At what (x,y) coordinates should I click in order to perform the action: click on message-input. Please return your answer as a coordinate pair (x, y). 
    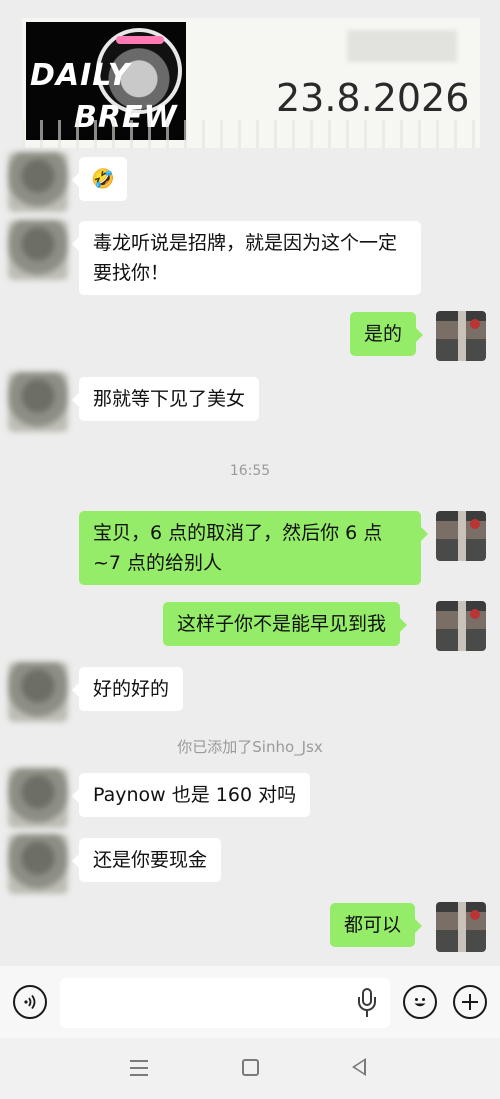
    Looking at the image, I should click on (225, 1003).